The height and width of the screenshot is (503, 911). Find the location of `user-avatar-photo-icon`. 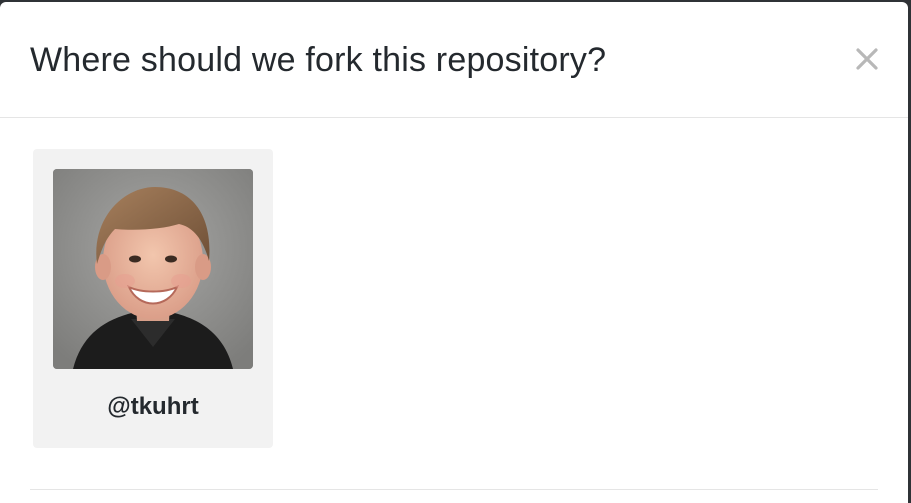

user-avatar-photo-icon is located at coordinates (153, 269).